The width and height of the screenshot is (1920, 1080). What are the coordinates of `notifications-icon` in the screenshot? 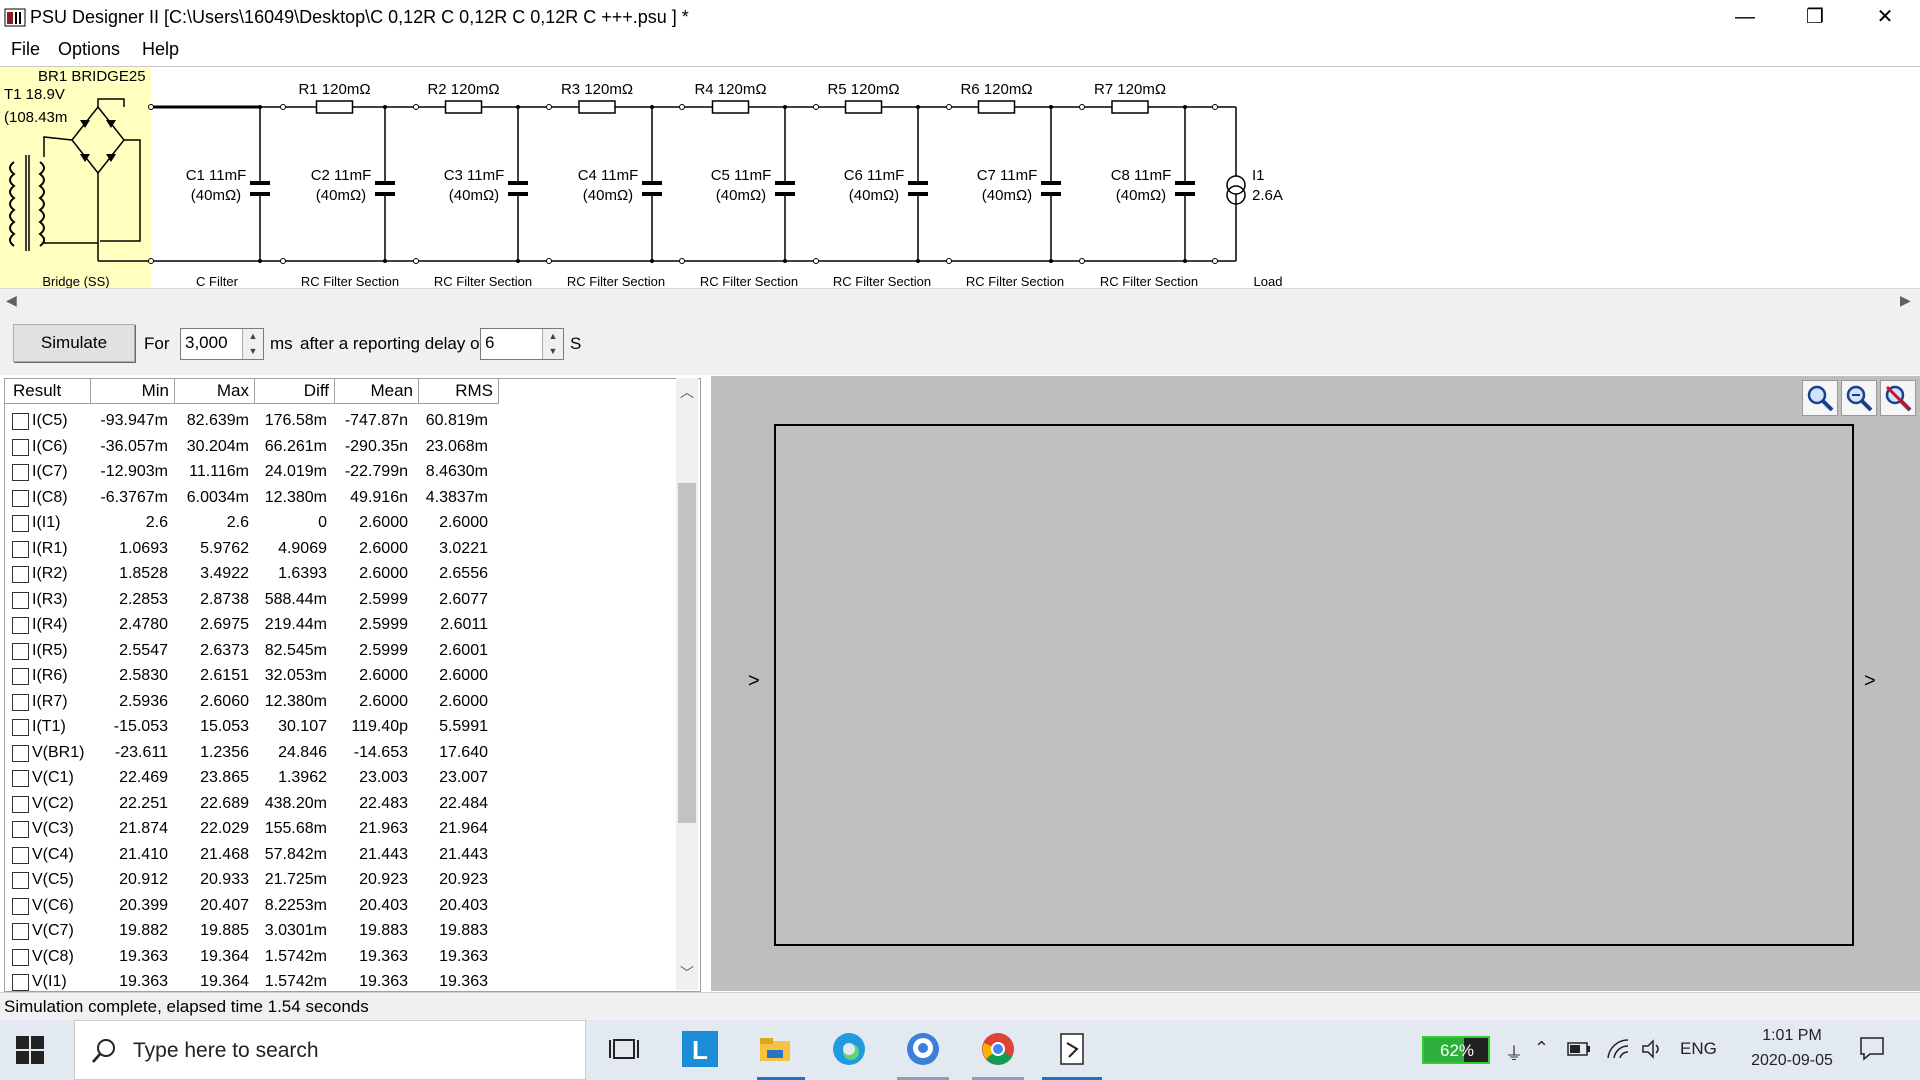 It's located at (1872, 1050).